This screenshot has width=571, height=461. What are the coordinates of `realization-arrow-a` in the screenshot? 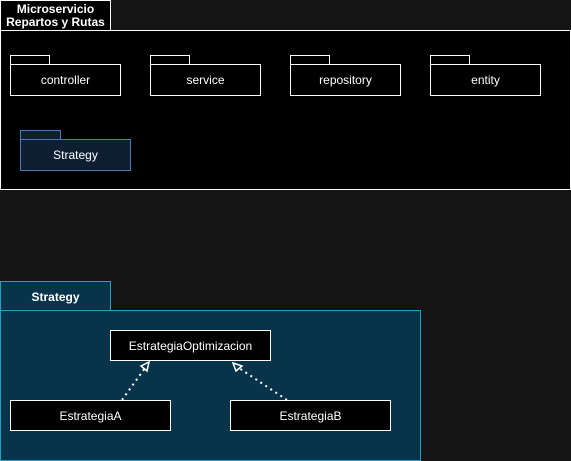 It's located at (136, 380).